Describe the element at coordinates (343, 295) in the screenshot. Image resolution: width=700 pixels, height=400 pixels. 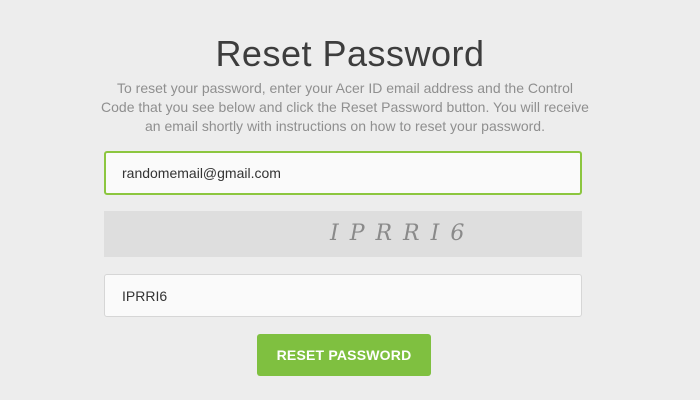
I see `control-code-field` at that location.